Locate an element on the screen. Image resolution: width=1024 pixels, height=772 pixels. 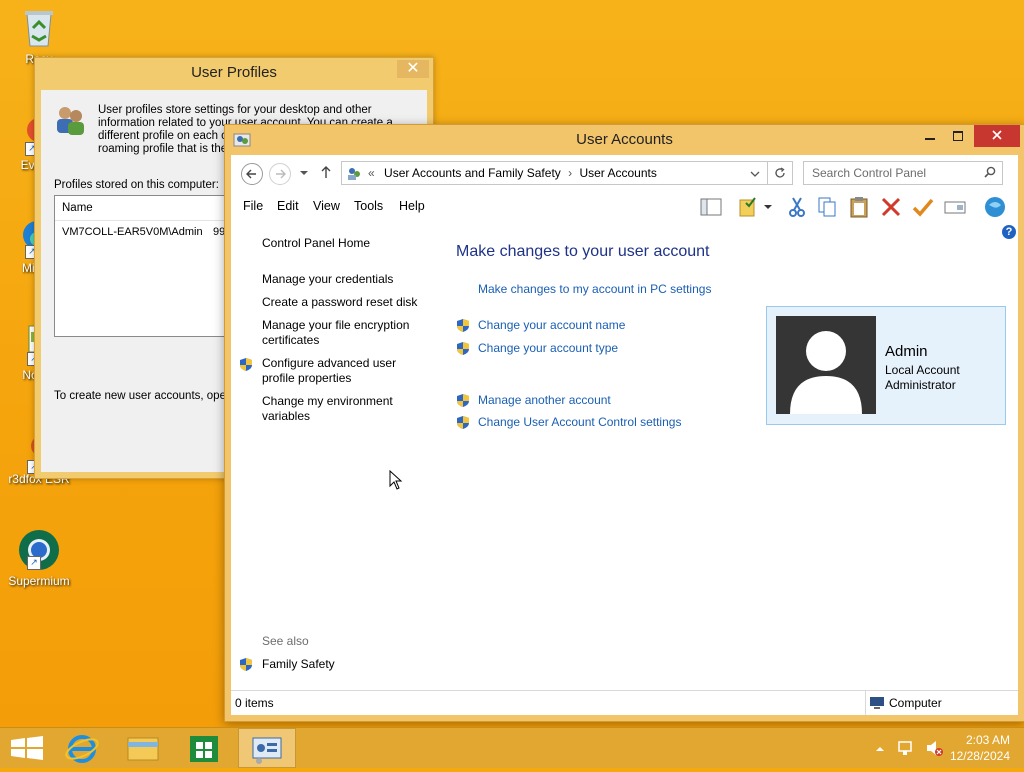
menu-view: View is located at coordinates (326, 206).